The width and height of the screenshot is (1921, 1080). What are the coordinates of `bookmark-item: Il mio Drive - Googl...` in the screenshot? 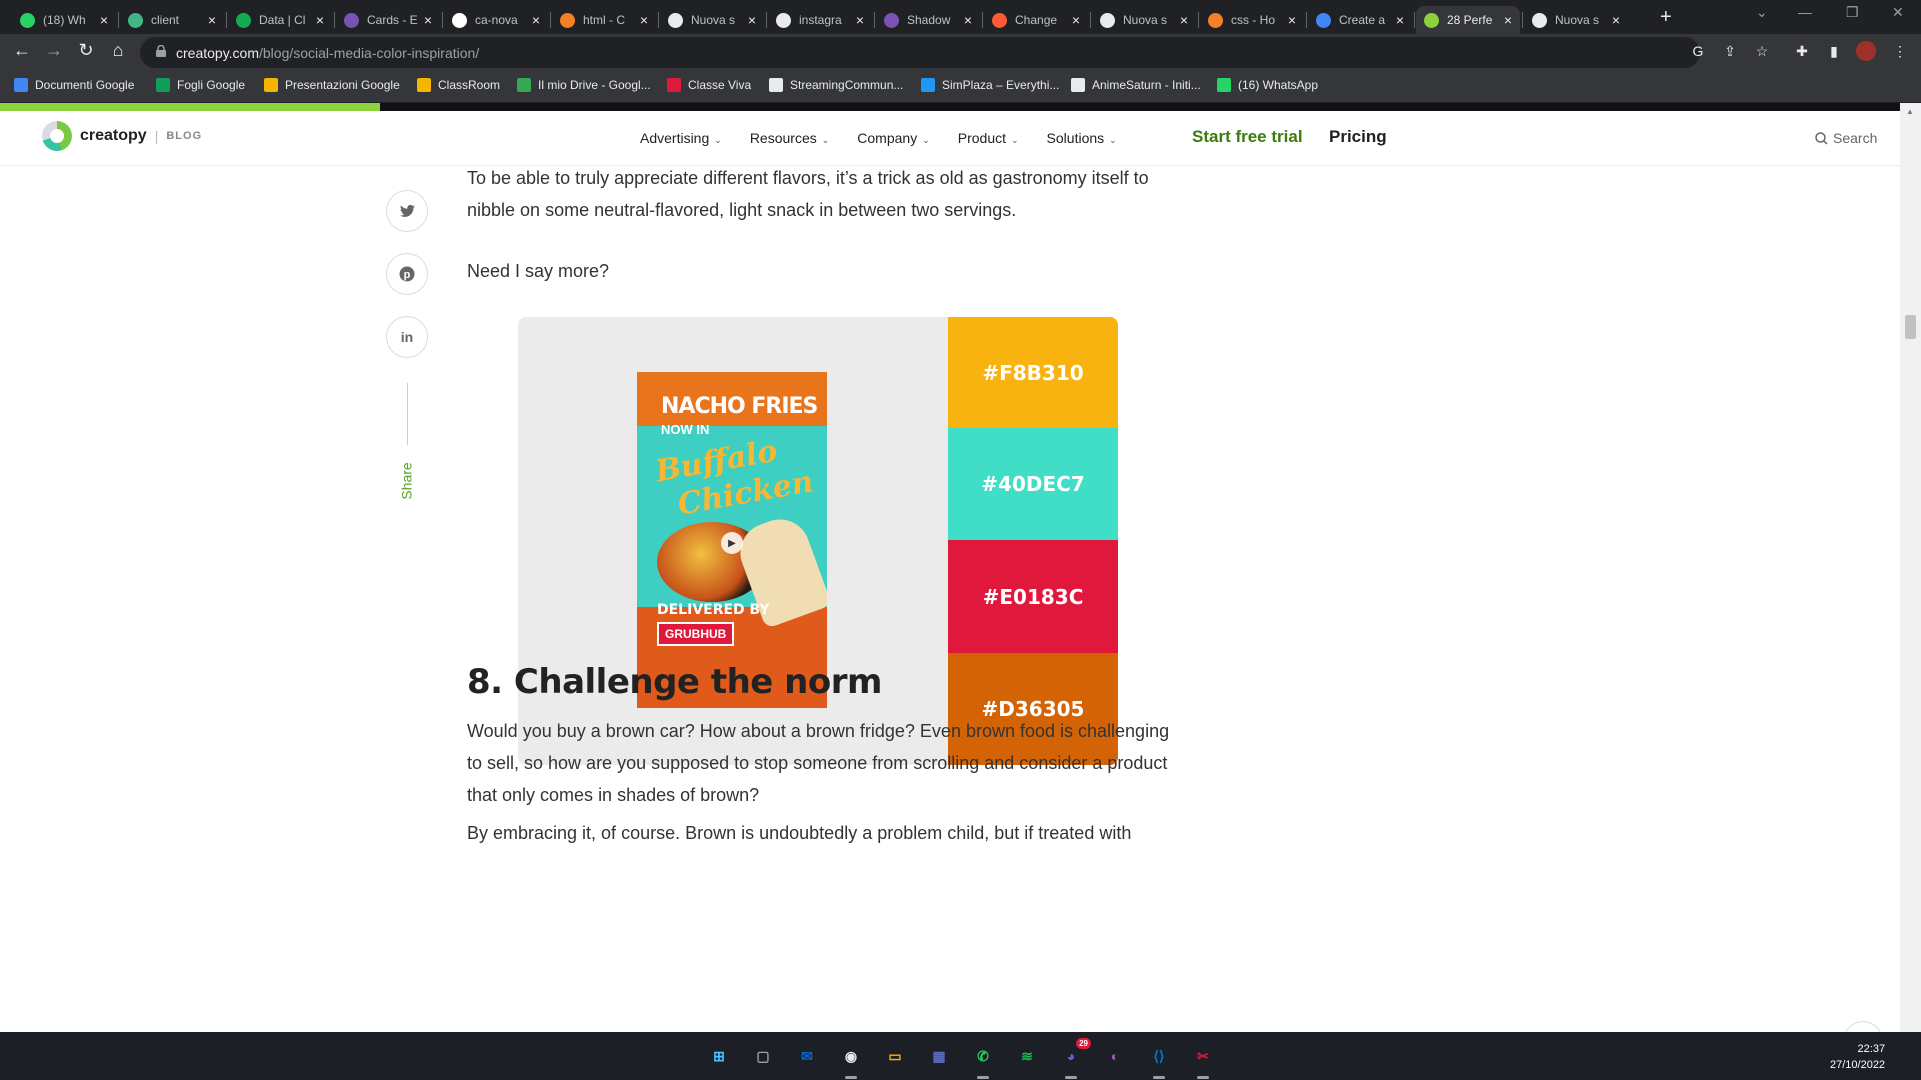 It's located at (584, 85).